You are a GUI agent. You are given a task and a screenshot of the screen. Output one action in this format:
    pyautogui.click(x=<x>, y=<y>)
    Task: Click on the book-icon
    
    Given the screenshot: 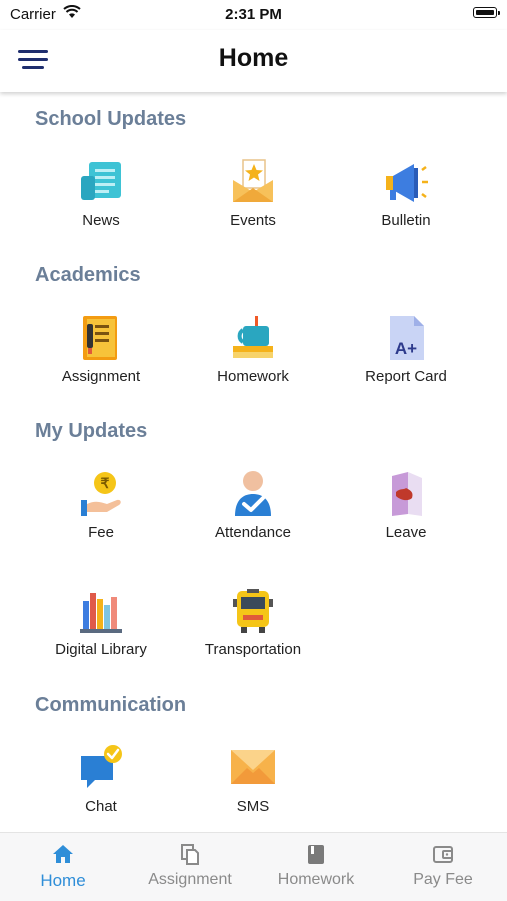 What is the action you would take?
    pyautogui.click(x=316, y=854)
    